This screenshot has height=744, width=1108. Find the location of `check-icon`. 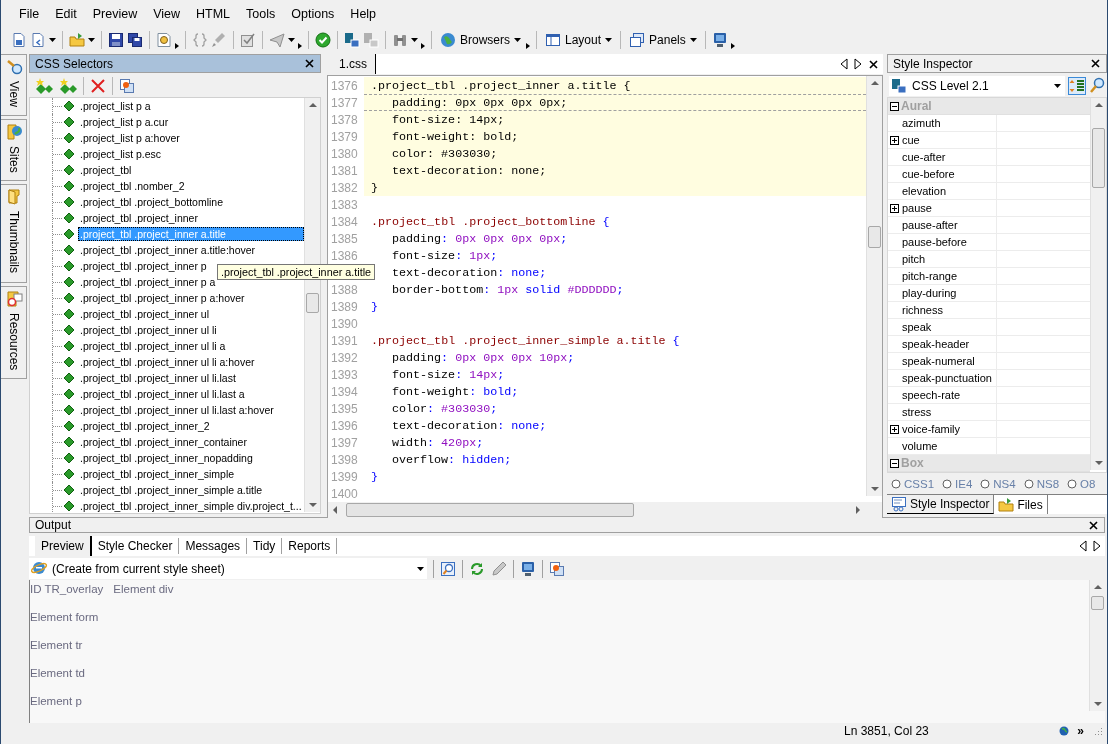

check-icon is located at coordinates (323, 39).